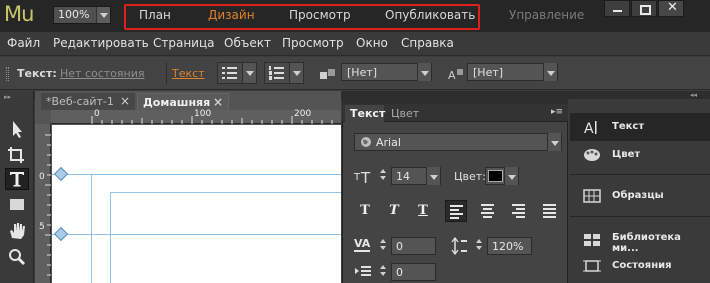 This screenshot has width=710, height=283. Describe the element at coordinates (383, 271) in the screenshot. I see `indent-stepper` at that location.